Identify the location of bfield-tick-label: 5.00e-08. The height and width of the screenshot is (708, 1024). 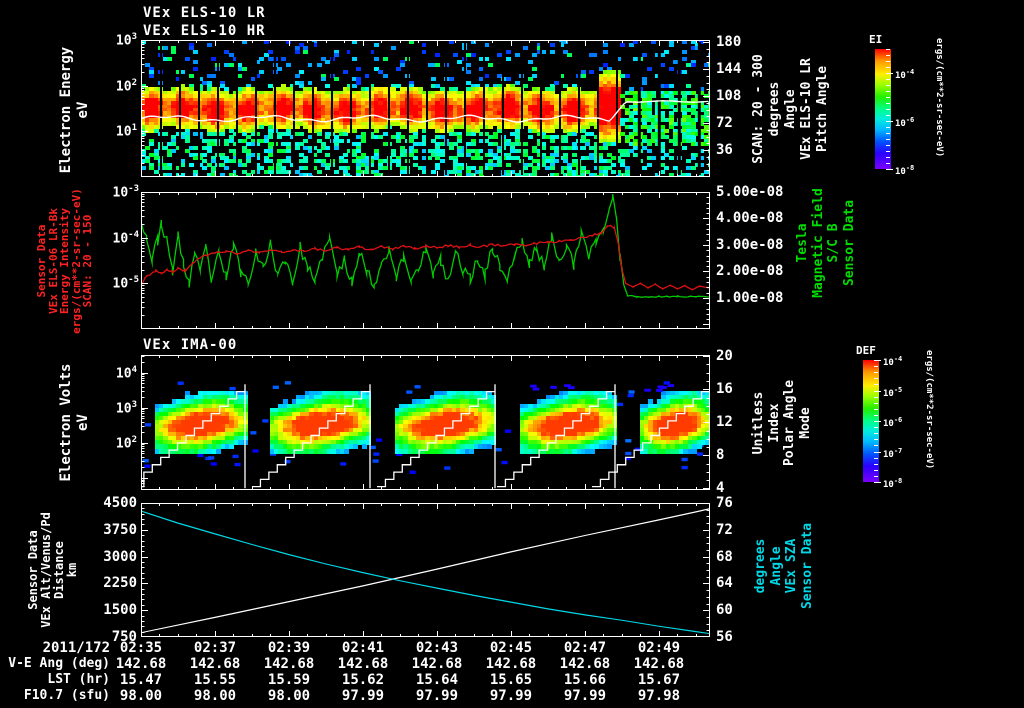
(750, 192).